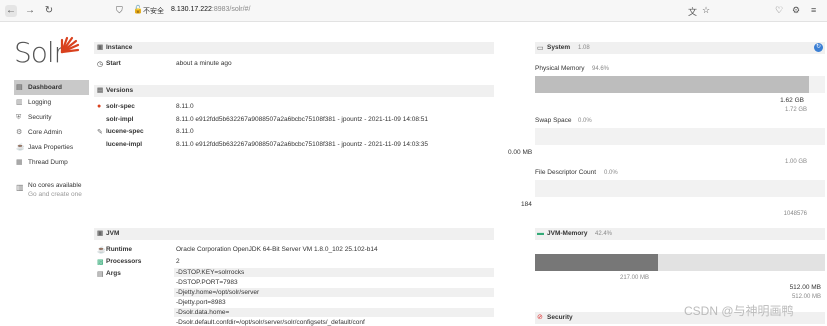  What do you see at coordinates (805, 287) in the screenshot?
I see `jvm-memory-max: 512.00 MB` at bounding box center [805, 287].